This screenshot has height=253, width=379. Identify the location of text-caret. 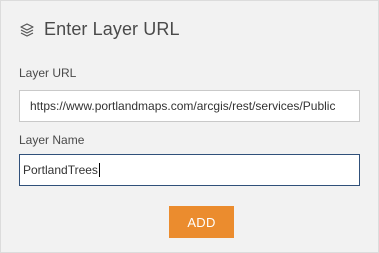
(99, 170).